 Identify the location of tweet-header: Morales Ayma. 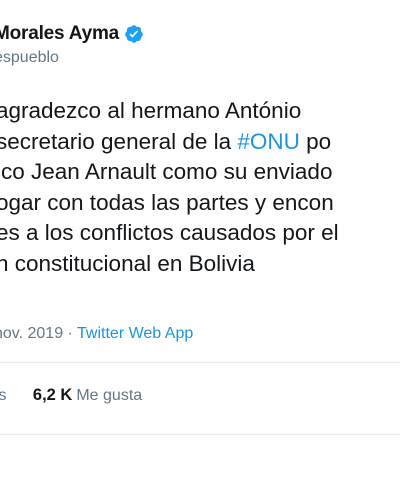
(72, 34).